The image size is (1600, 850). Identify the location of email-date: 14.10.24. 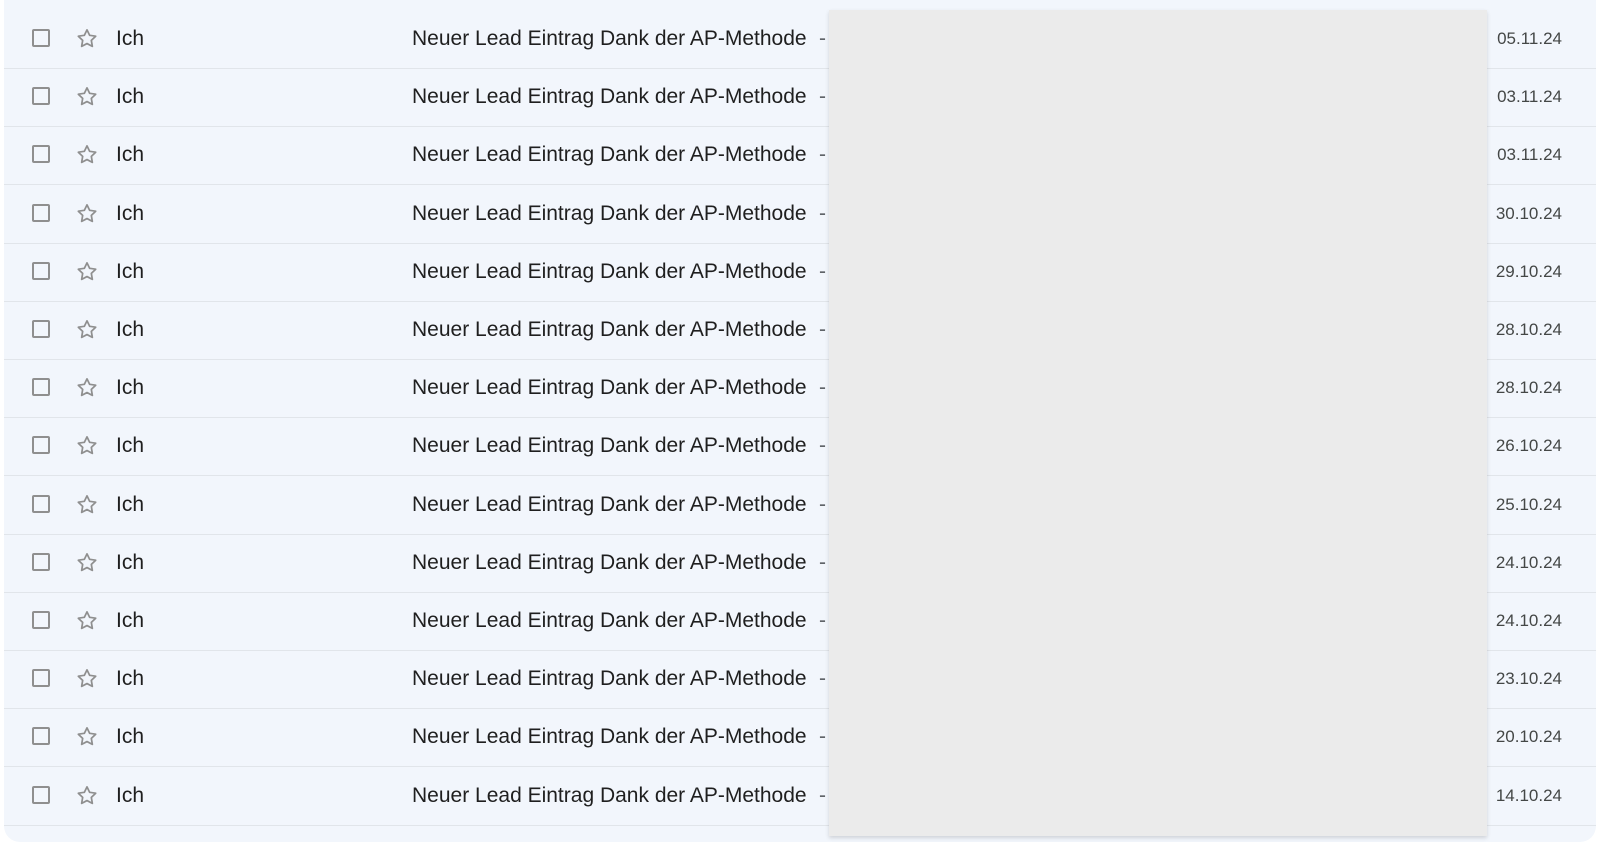
(1528, 795).